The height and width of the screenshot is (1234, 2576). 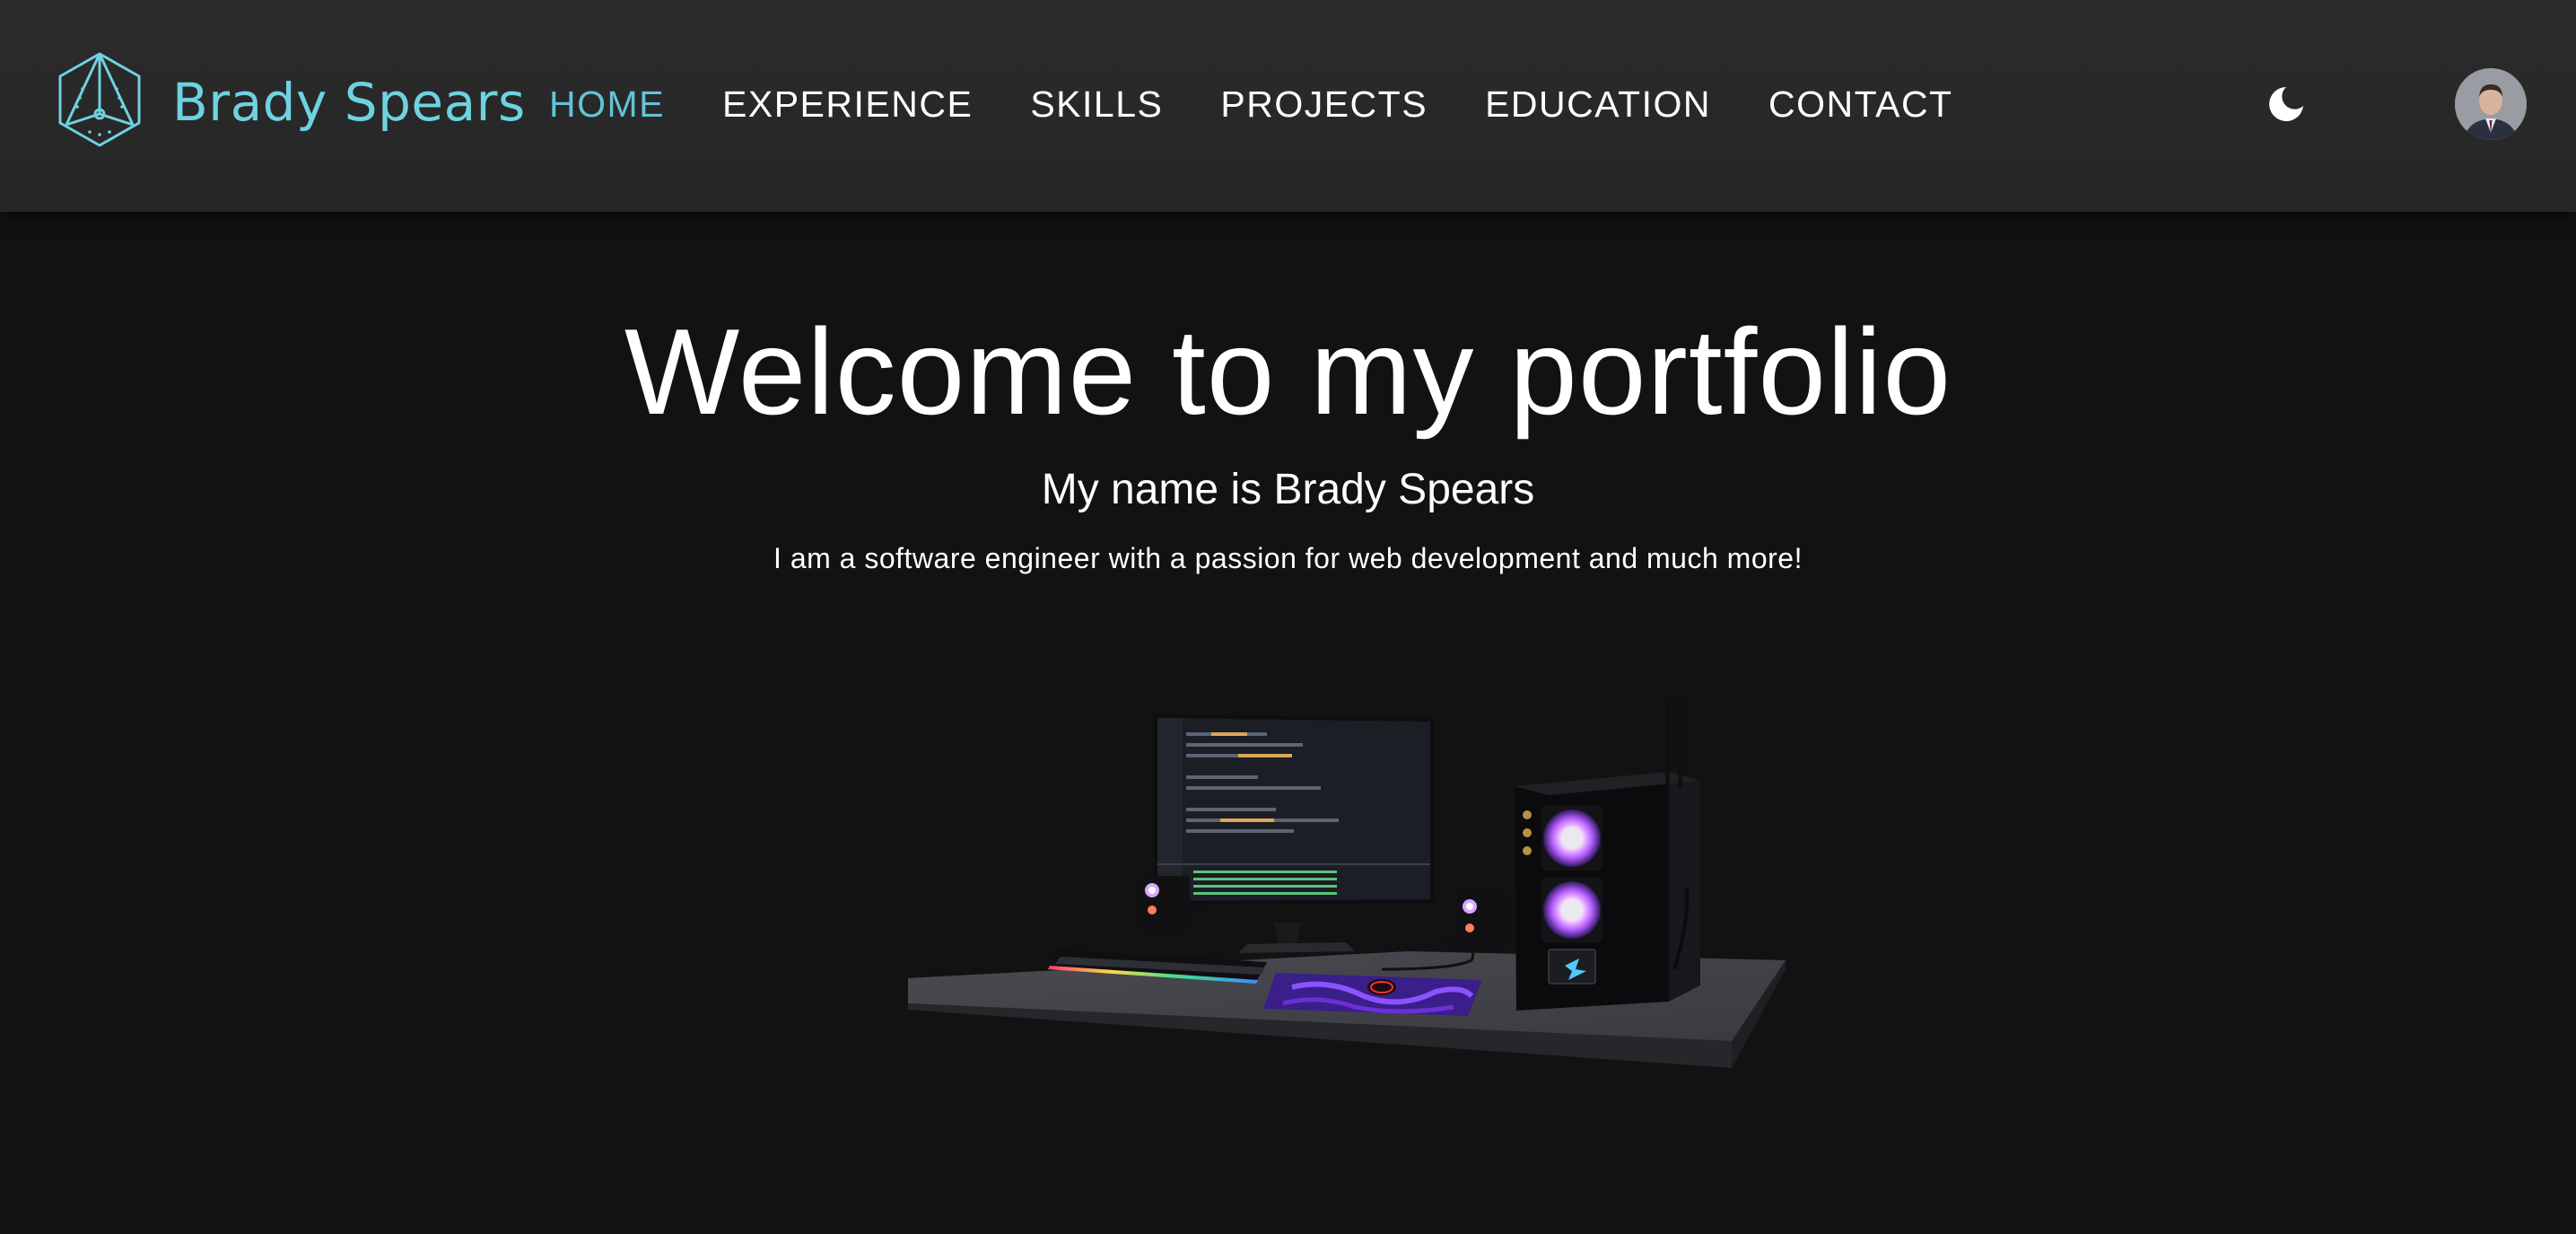 I want to click on theme-toggle-button, so click(x=2286, y=104).